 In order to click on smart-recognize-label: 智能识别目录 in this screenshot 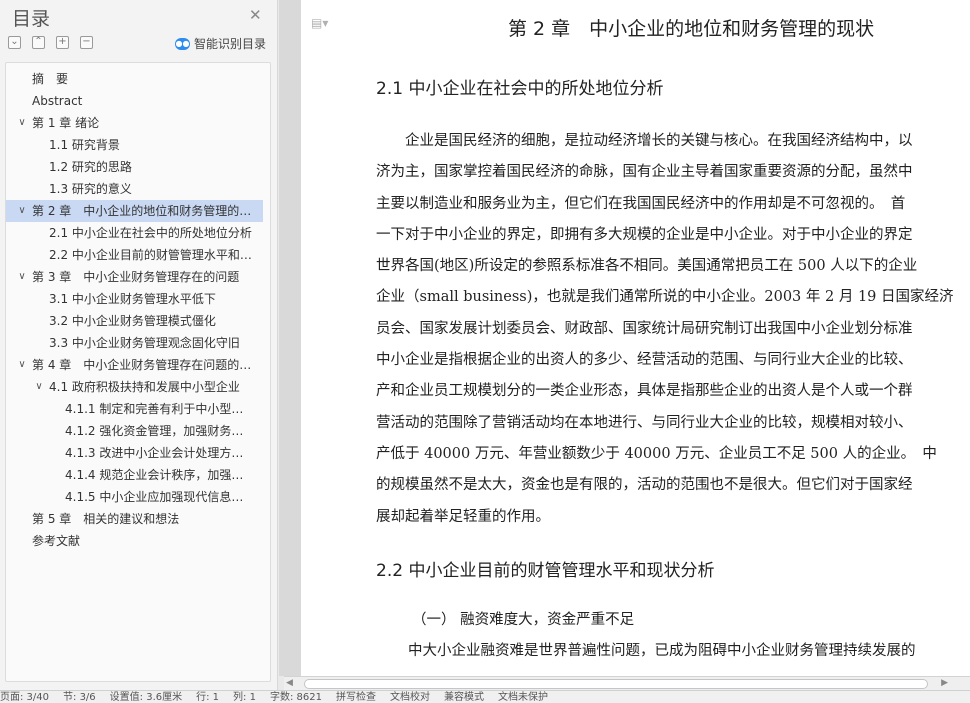, I will do `click(230, 44)`.